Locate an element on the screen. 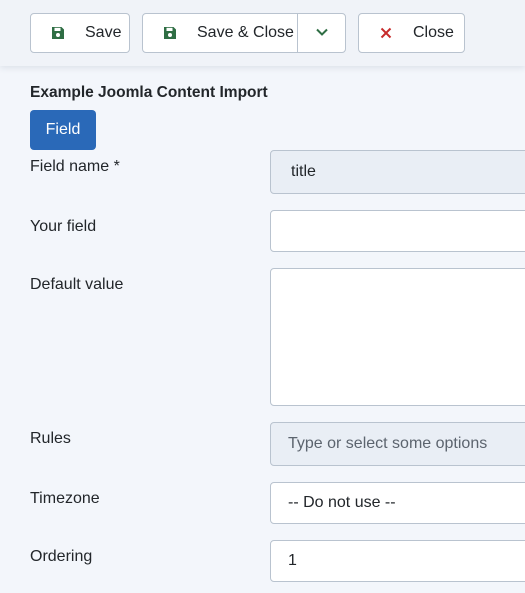 This screenshot has height=593, width=525. save-options-dropdown-toggle is located at coordinates (321, 33).